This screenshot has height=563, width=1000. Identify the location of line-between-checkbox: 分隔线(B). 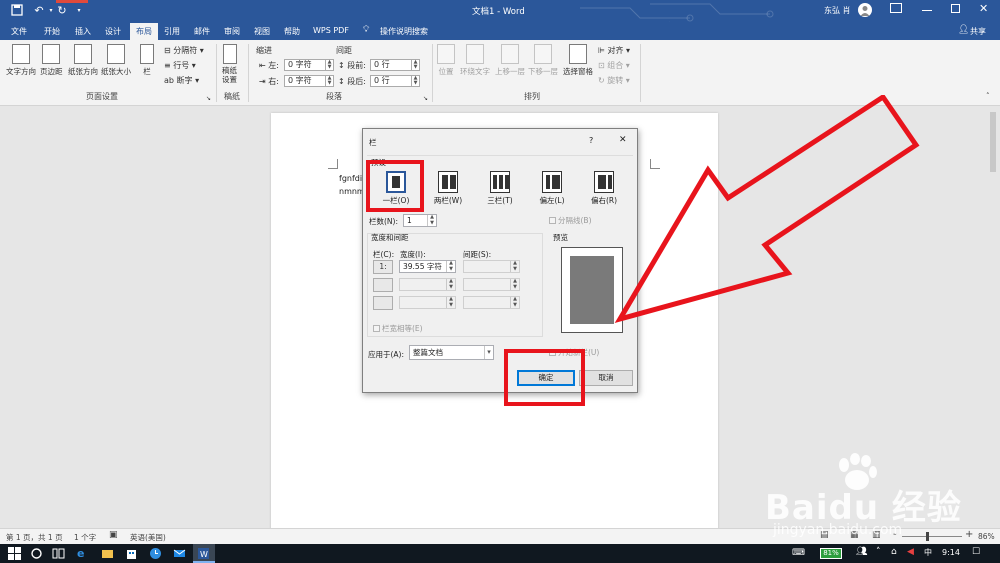
(570, 220).